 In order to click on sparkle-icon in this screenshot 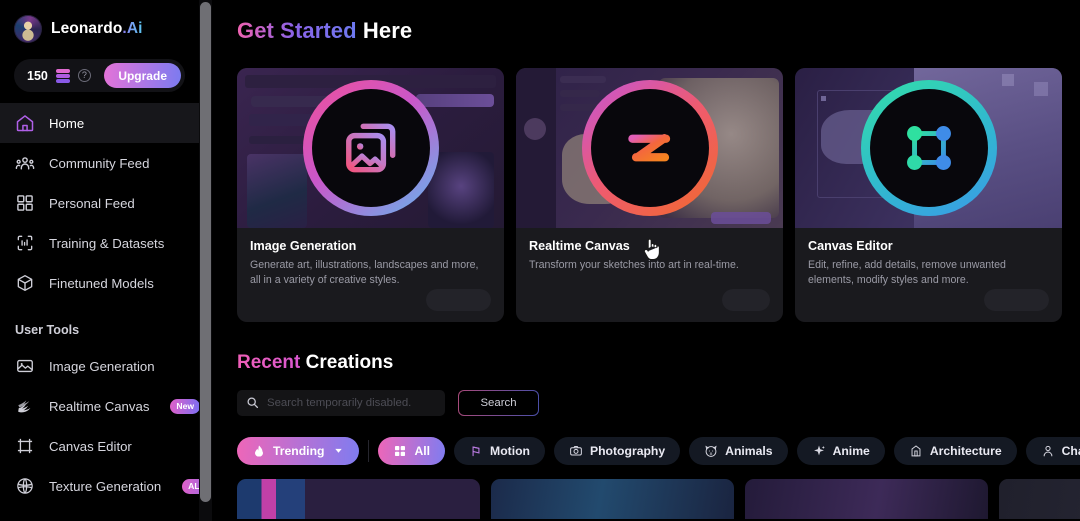, I will do `click(819, 450)`.